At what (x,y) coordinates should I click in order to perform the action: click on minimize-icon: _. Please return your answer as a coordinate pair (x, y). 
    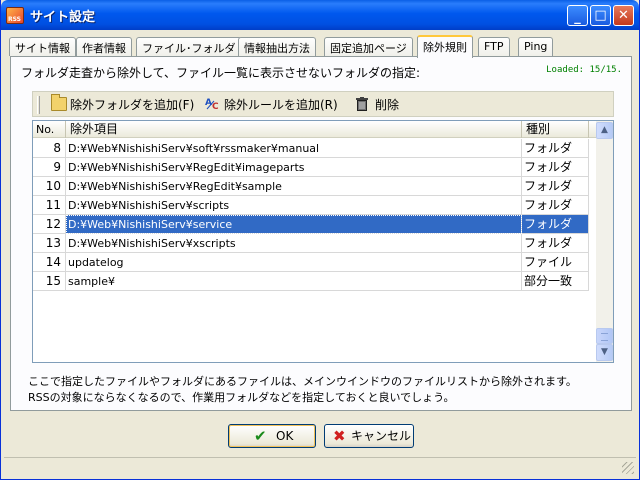
    Looking at the image, I should click on (577, 17).